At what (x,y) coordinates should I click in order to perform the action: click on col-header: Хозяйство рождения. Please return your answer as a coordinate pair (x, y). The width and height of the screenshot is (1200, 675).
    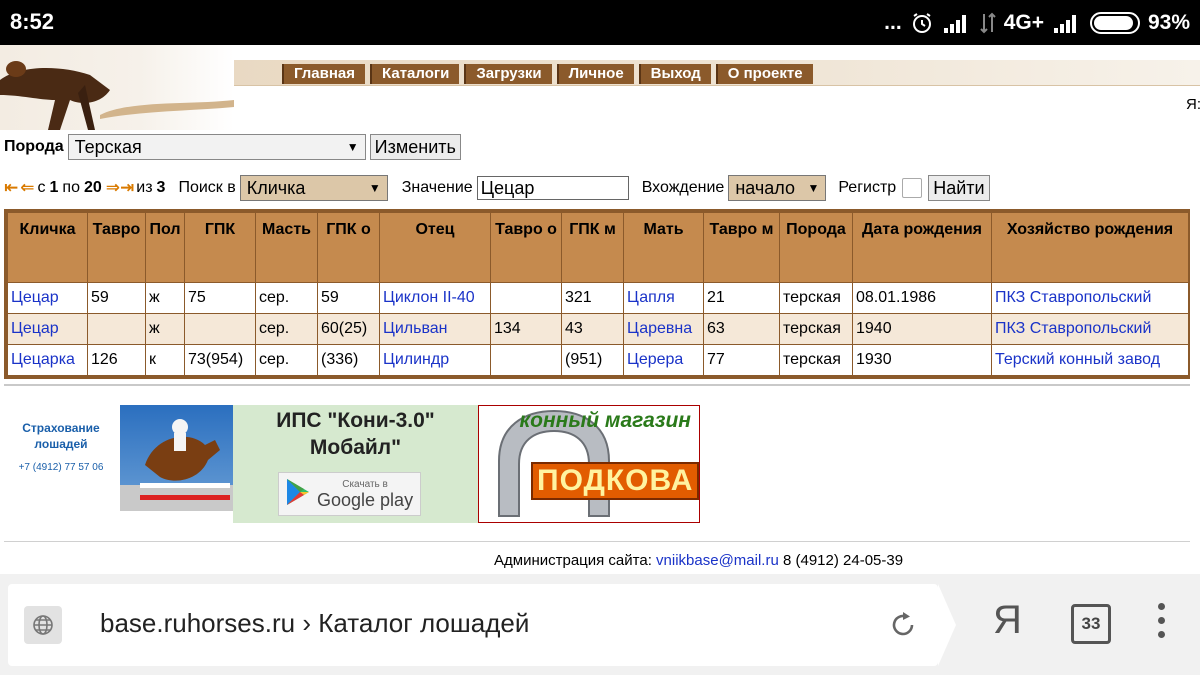
    Looking at the image, I should click on (1090, 247).